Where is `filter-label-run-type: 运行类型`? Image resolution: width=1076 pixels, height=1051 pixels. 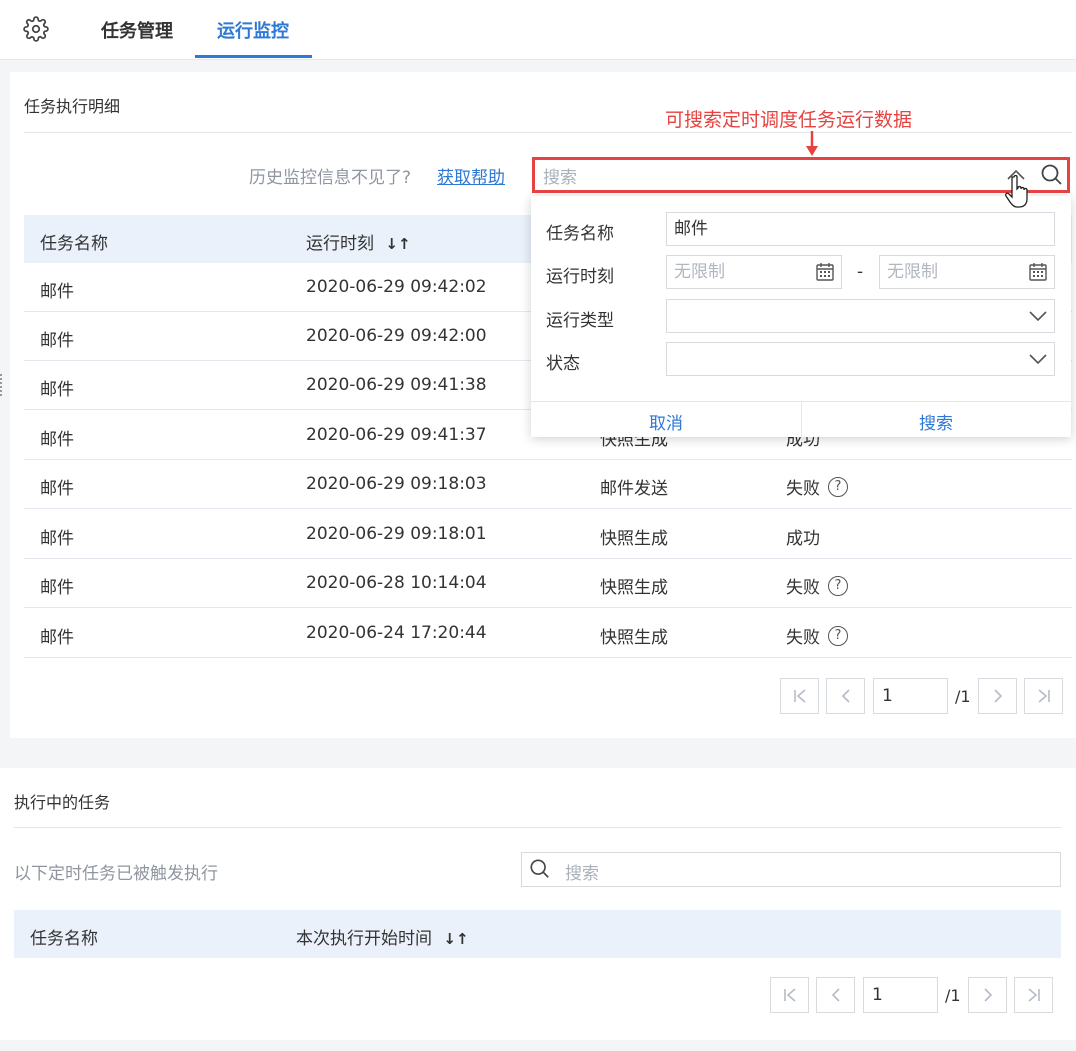
filter-label-run-type: 运行类型 is located at coordinates (580, 321).